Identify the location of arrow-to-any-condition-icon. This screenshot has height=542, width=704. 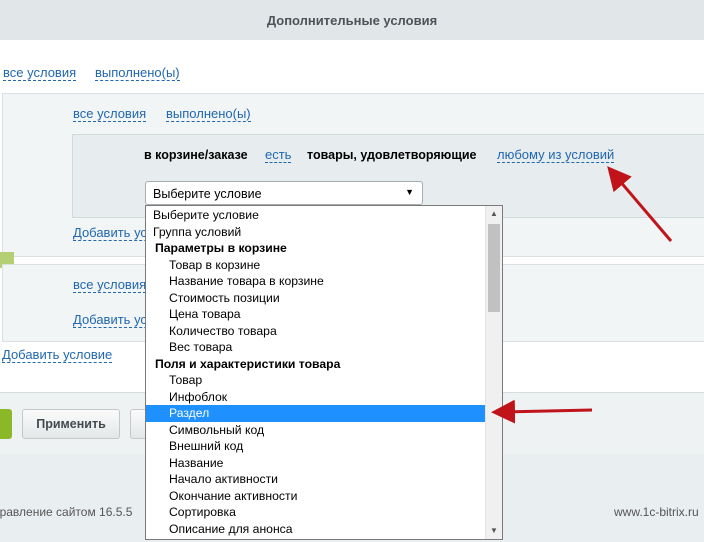
(640, 204).